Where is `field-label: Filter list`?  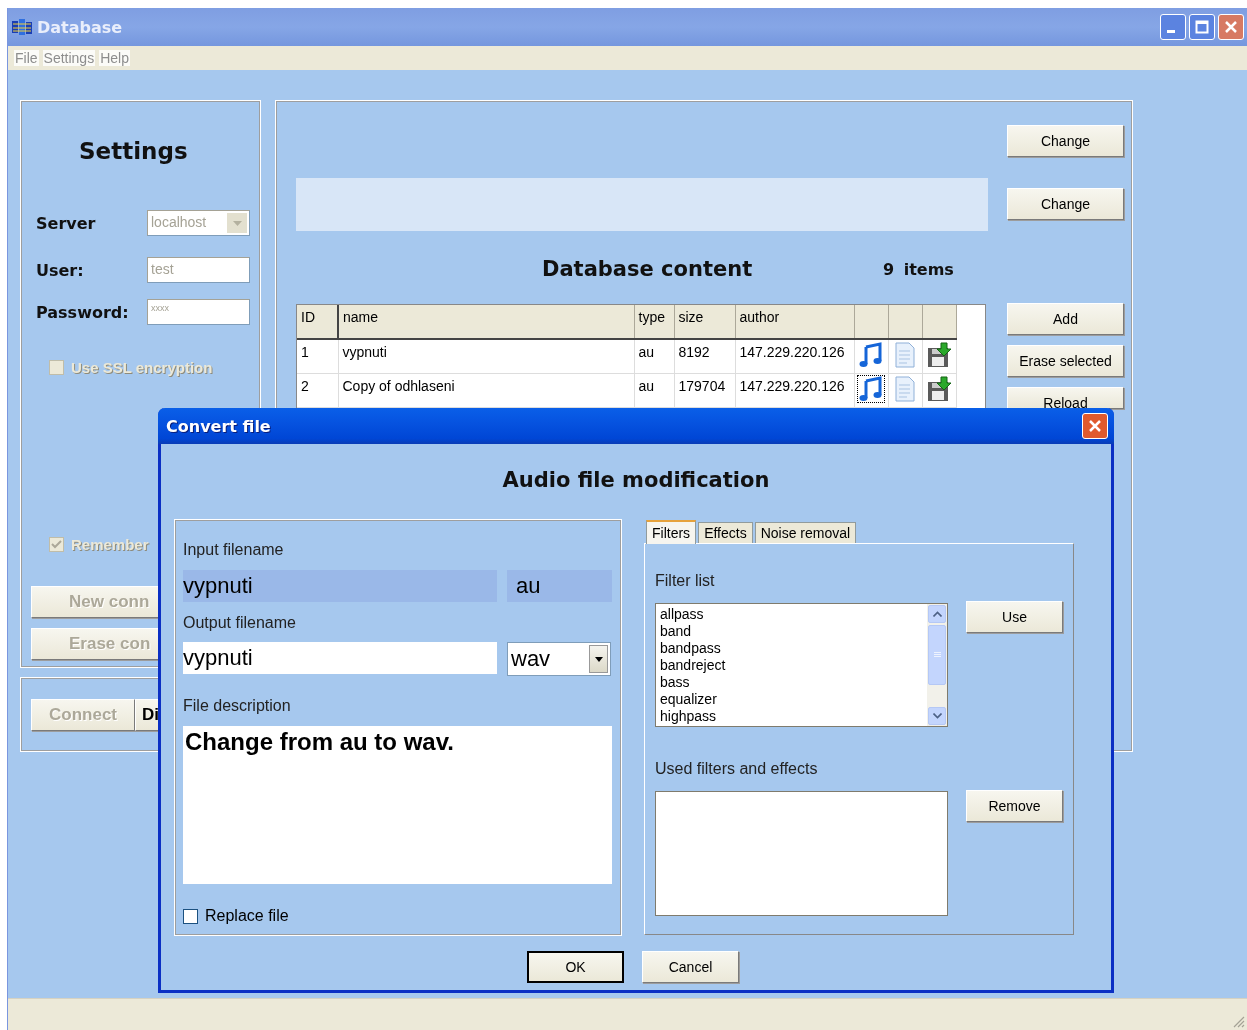 field-label: Filter list is located at coordinates (685, 581).